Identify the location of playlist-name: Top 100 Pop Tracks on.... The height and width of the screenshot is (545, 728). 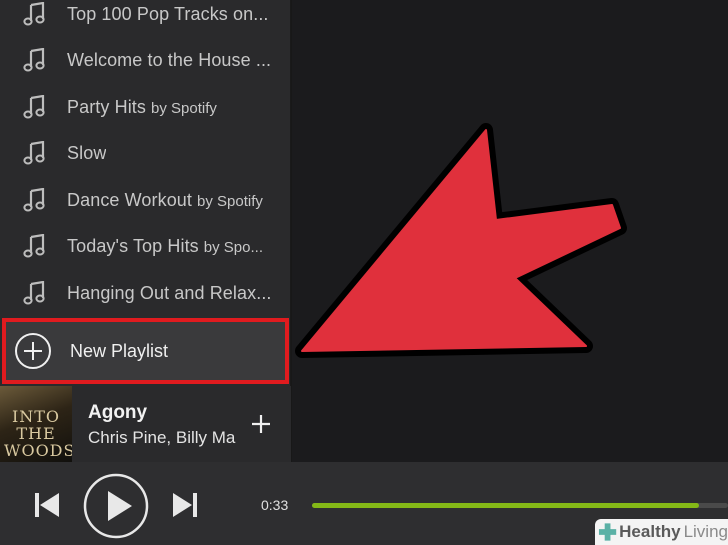
(168, 13).